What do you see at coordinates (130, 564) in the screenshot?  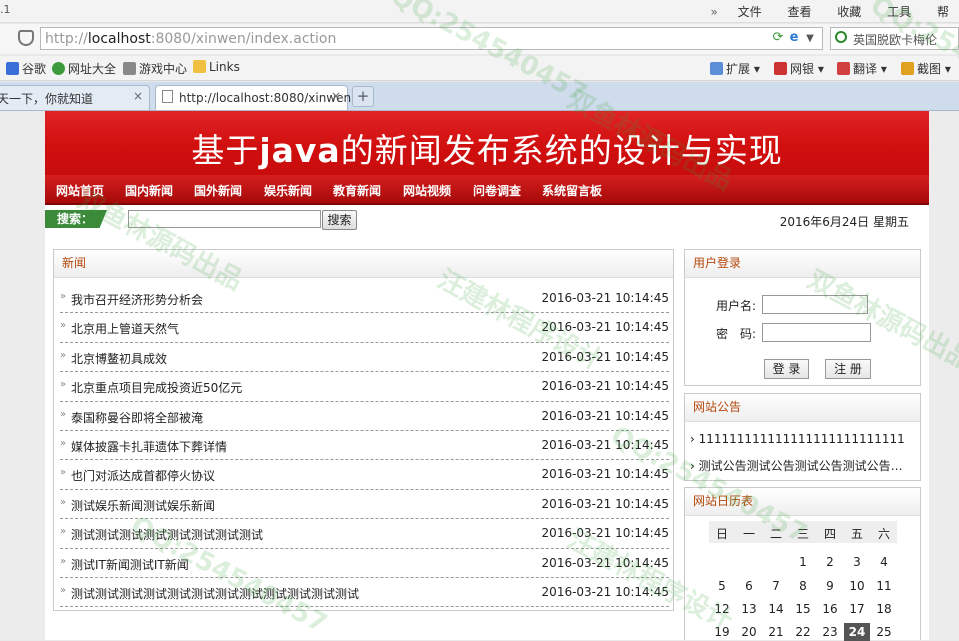 I see `news-title-link: 测试IT新闻测试IT新闻` at bounding box center [130, 564].